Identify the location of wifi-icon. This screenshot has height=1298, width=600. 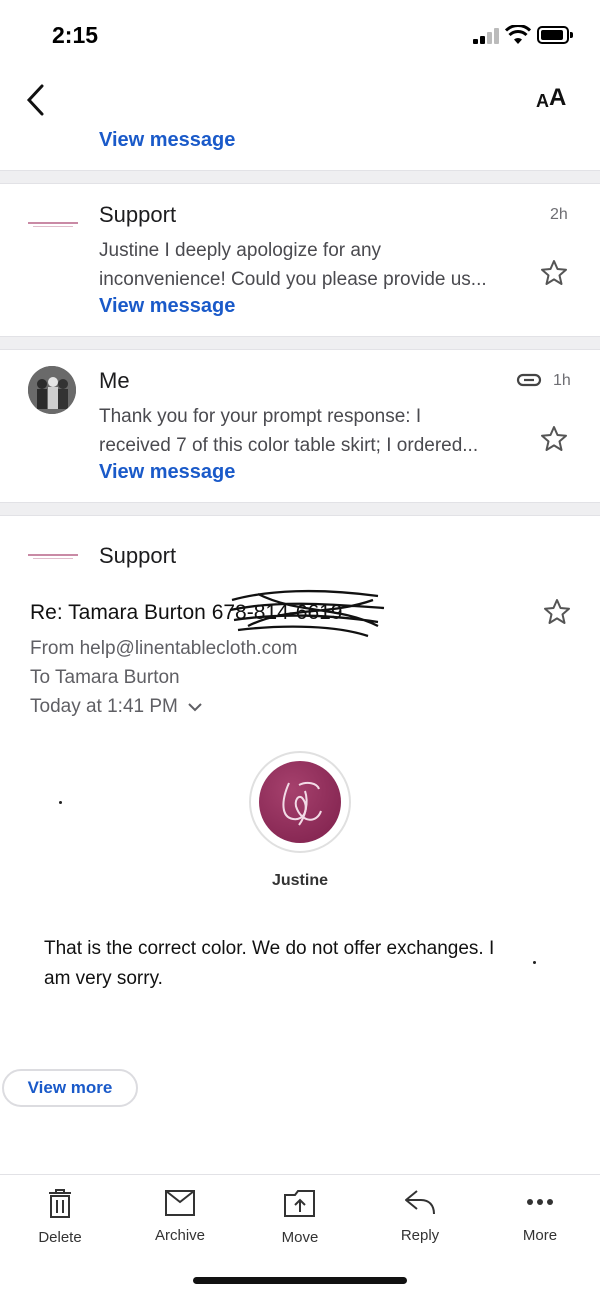
(518, 34).